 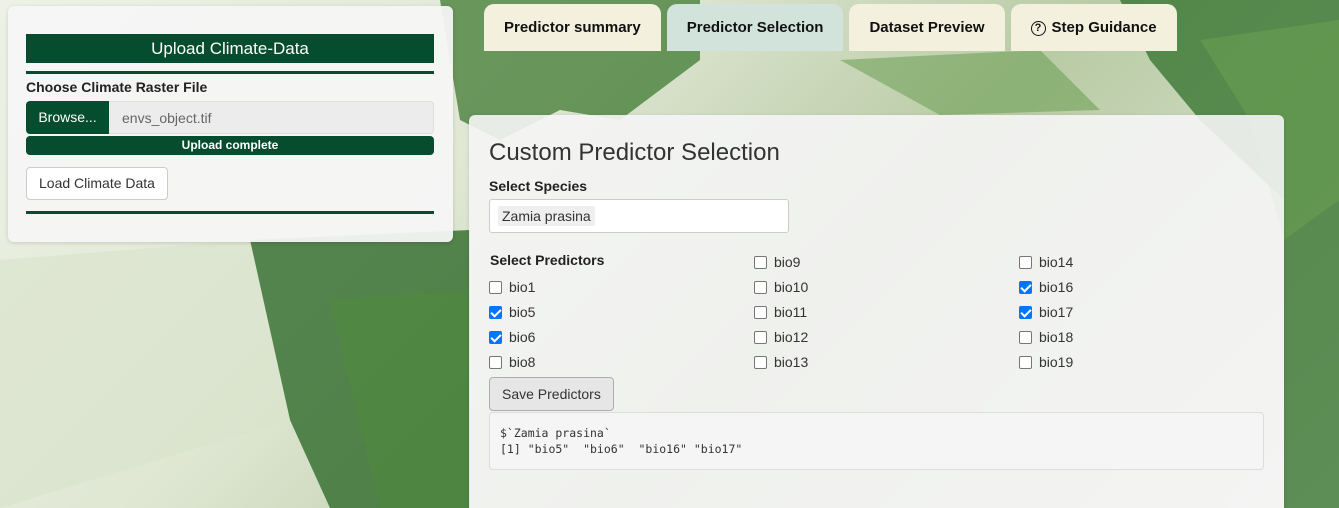 I want to click on output-line: $`Zamia prasina`, so click(x=555, y=433).